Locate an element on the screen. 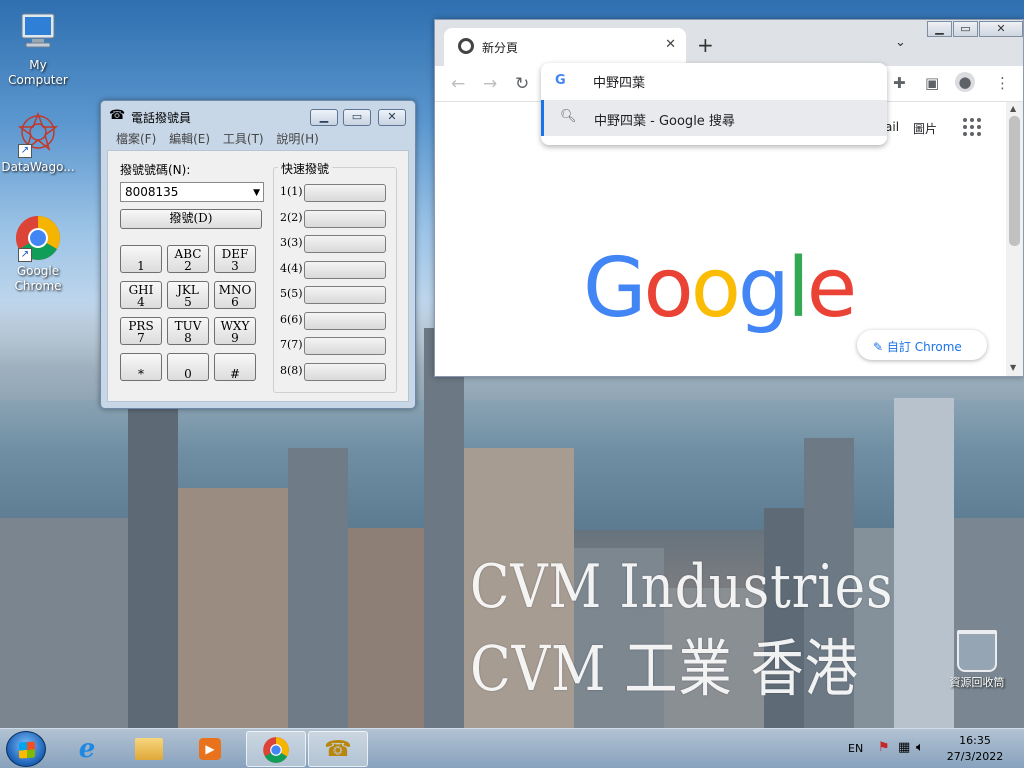 This screenshot has width=1024, height=768. suggestion-item: 🔍︎ 中野四葉 - Google 搜尋 is located at coordinates (714, 118).